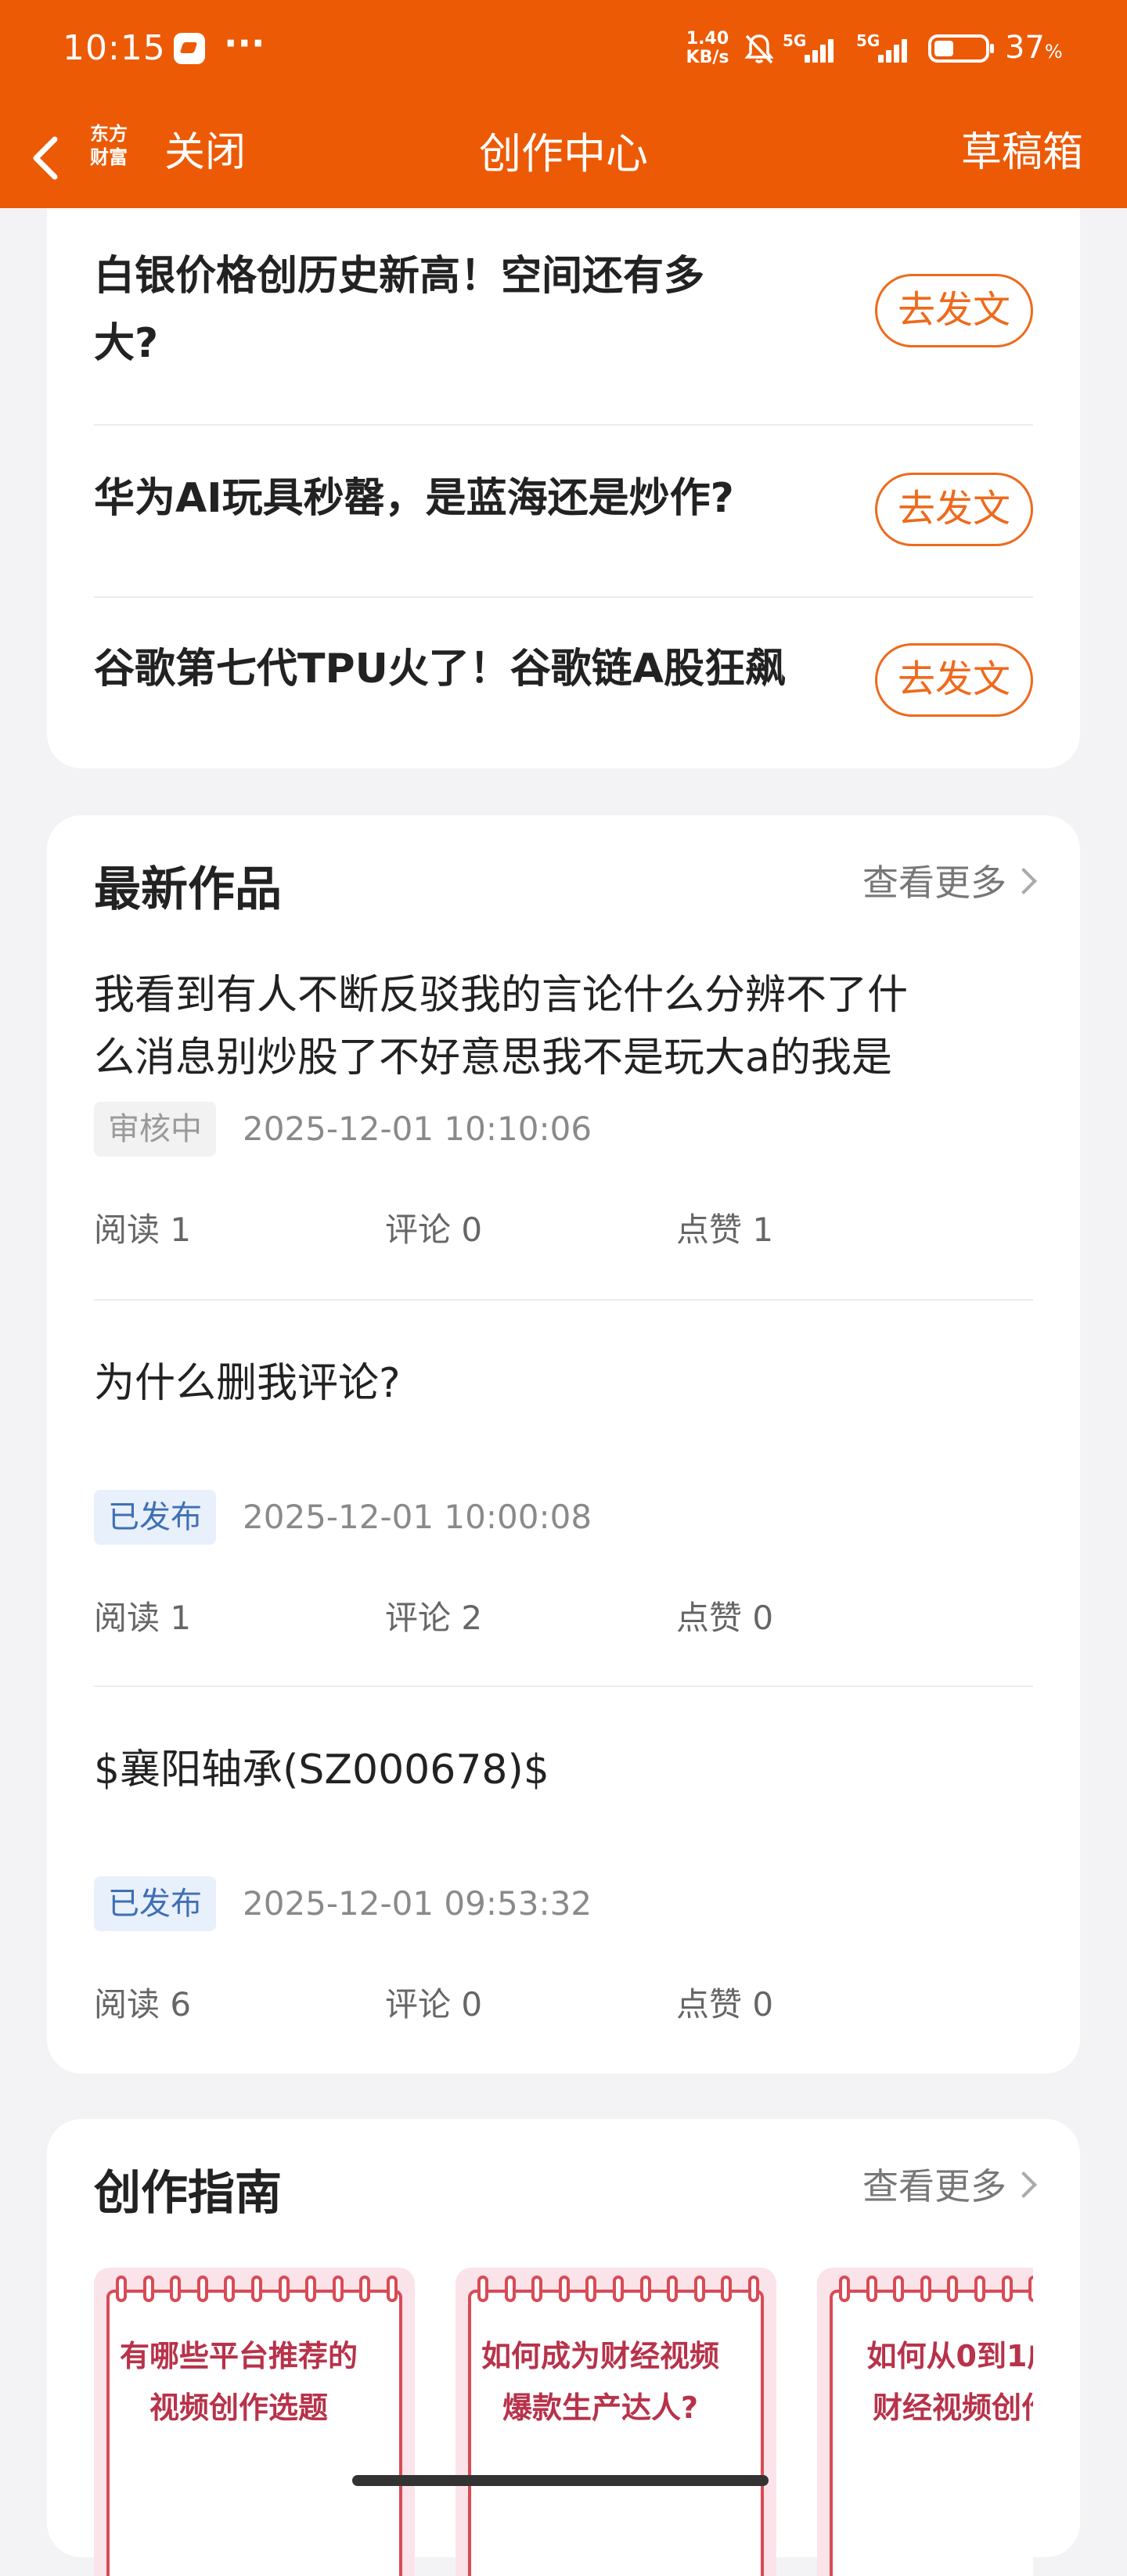 The image size is (1127, 2576). What do you see at coordinates (561, 2481) in the screenshot?
I see `home-indicator` at bounding box center [561, 2481].